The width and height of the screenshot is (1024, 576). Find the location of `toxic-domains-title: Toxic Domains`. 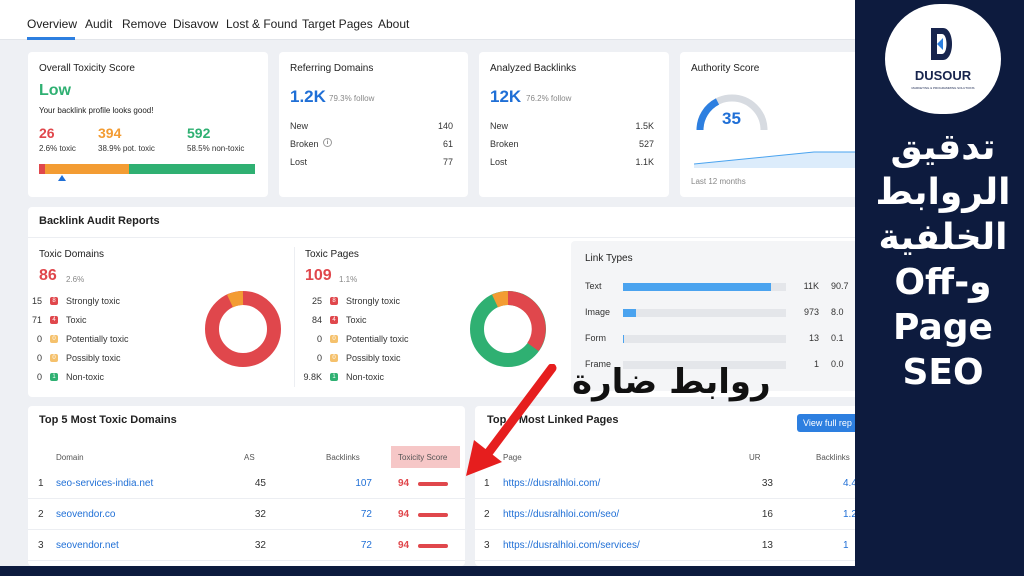

toxic-domains-title: Toxic Domains is located at coordinates (72, 254).